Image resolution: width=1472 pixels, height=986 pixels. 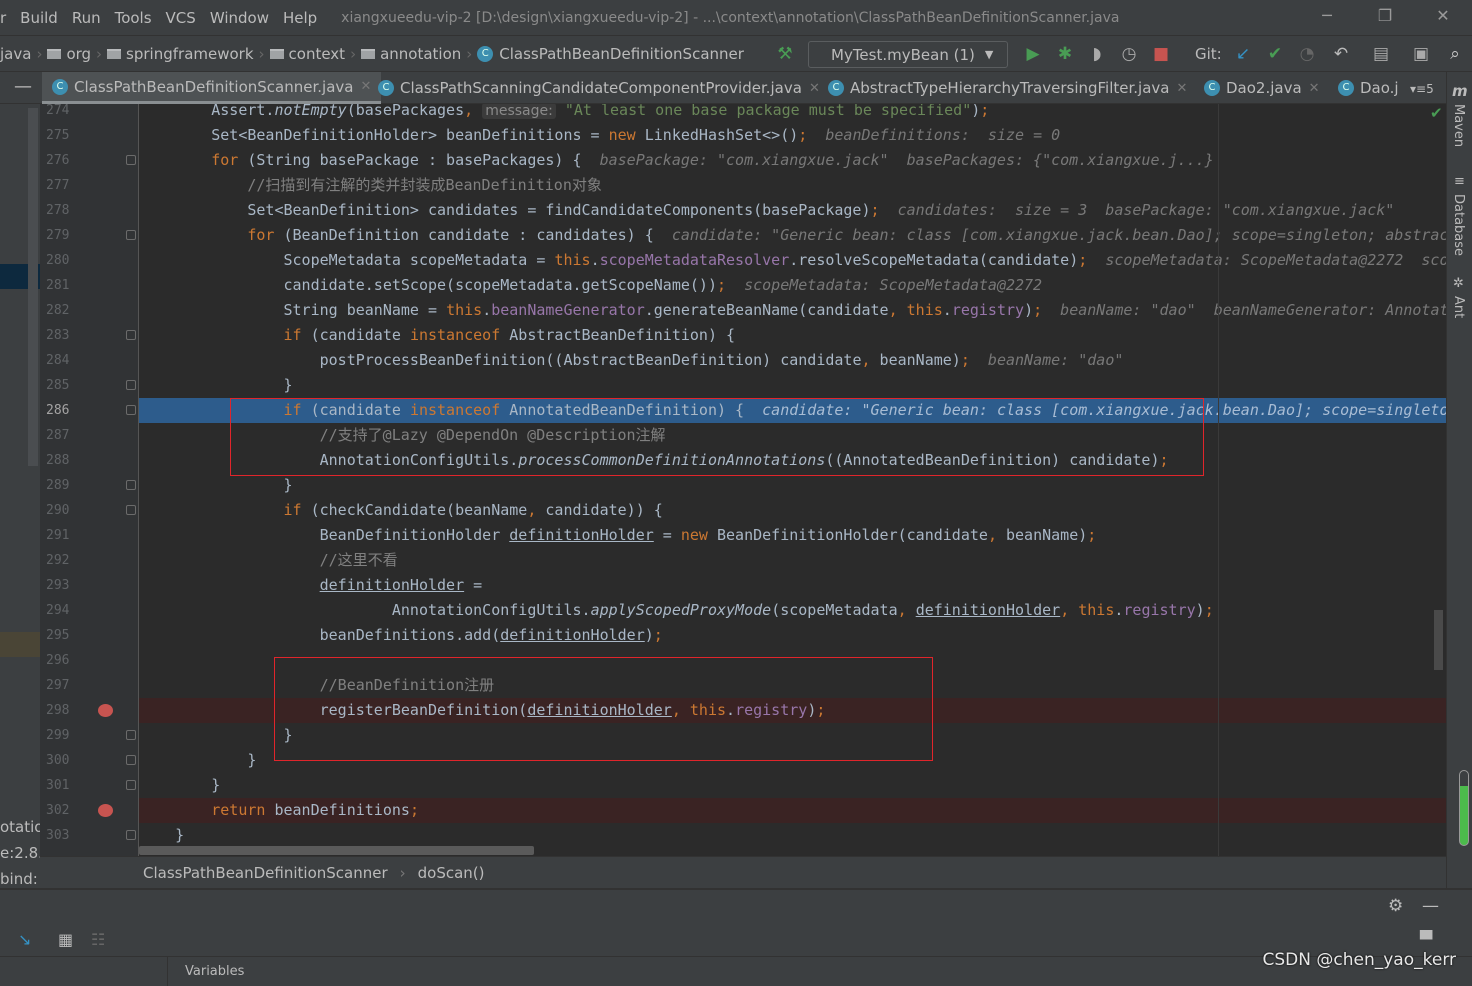 What do you see at coordinates (336, 850) in the screenshot?
I see `horizontal-scrollbar` at bounding box center [336, 850].